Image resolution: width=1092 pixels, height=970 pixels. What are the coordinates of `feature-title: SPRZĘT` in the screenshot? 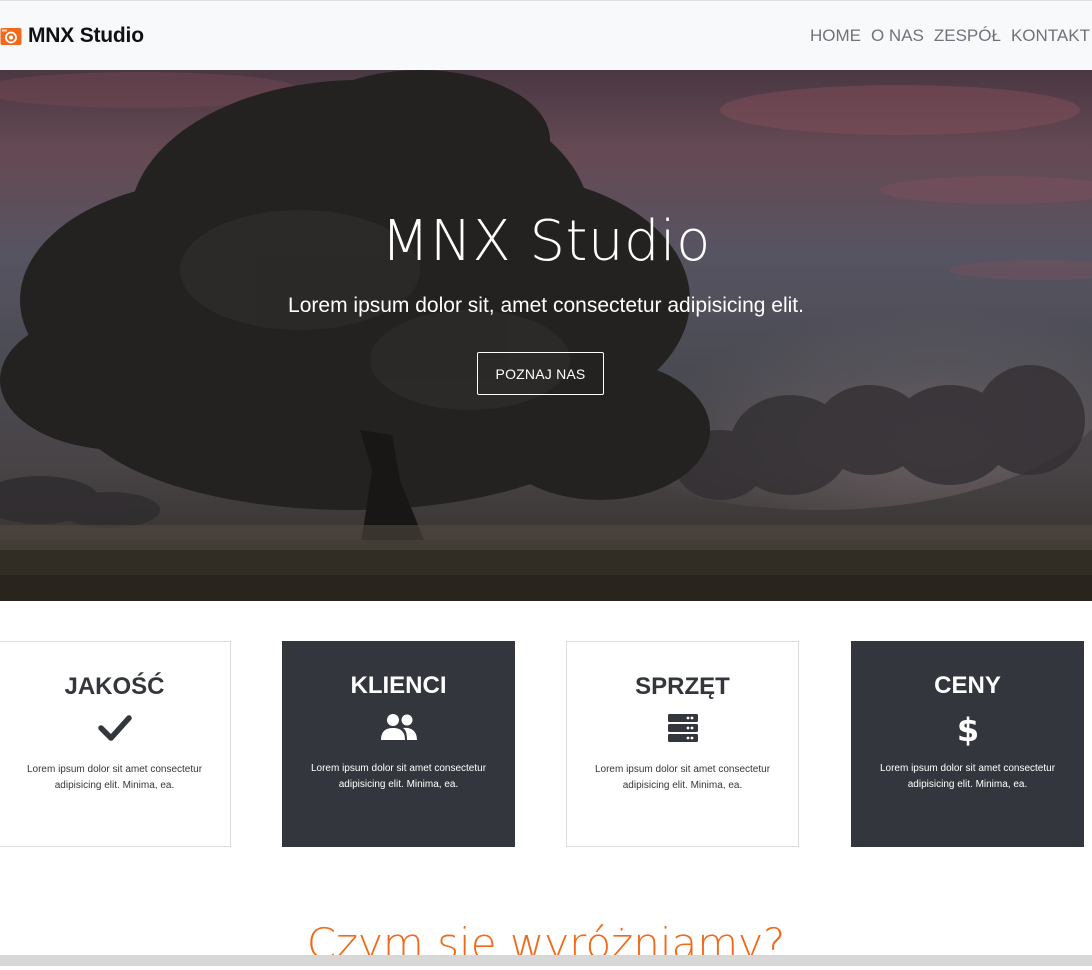 It's located at (682, 686).